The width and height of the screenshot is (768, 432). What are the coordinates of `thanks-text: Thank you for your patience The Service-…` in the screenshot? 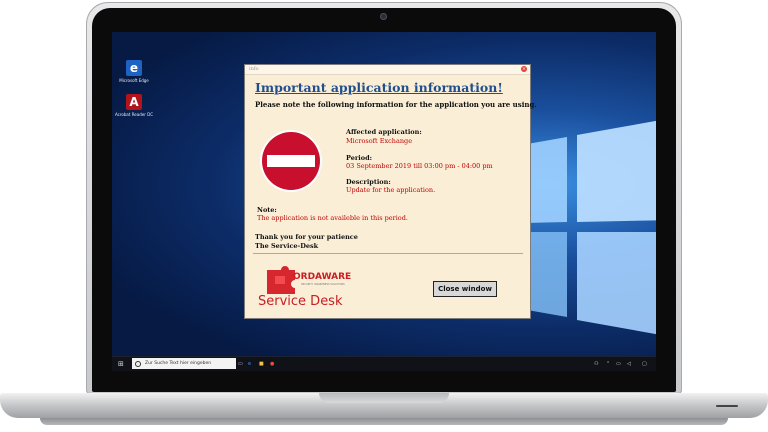 It's located at (306, 242).